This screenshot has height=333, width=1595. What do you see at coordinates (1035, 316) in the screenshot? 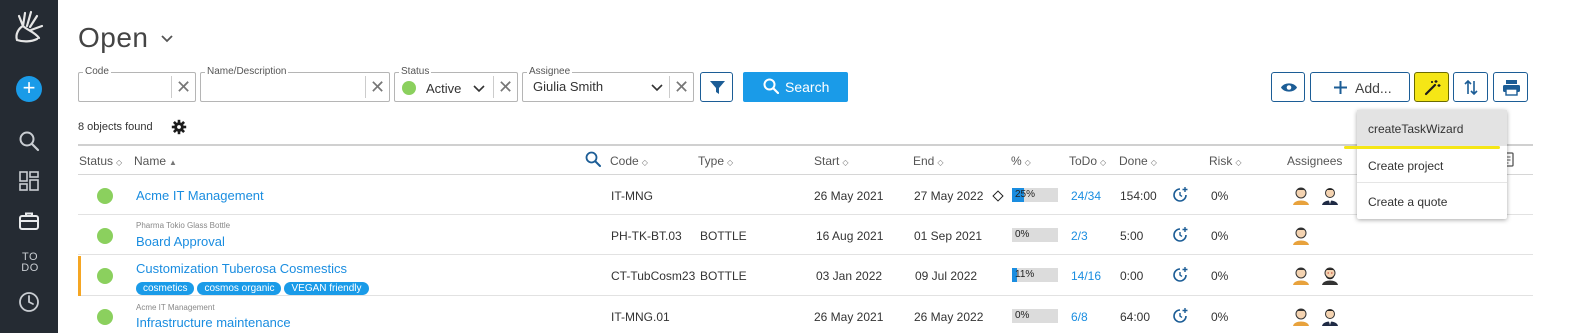
I see `progress-bar: 0%` at bounding box center [1035, 316].